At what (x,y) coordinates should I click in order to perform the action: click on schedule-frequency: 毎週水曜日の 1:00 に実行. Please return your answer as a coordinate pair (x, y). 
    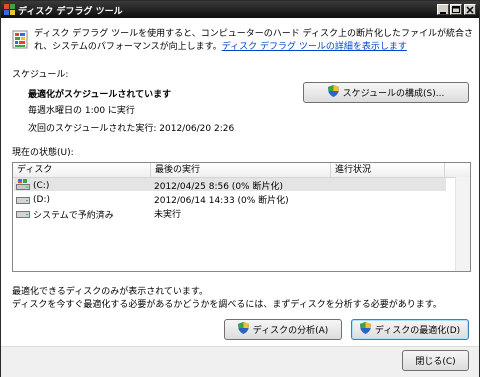
    Looking at the image, I should click on (81, 111).